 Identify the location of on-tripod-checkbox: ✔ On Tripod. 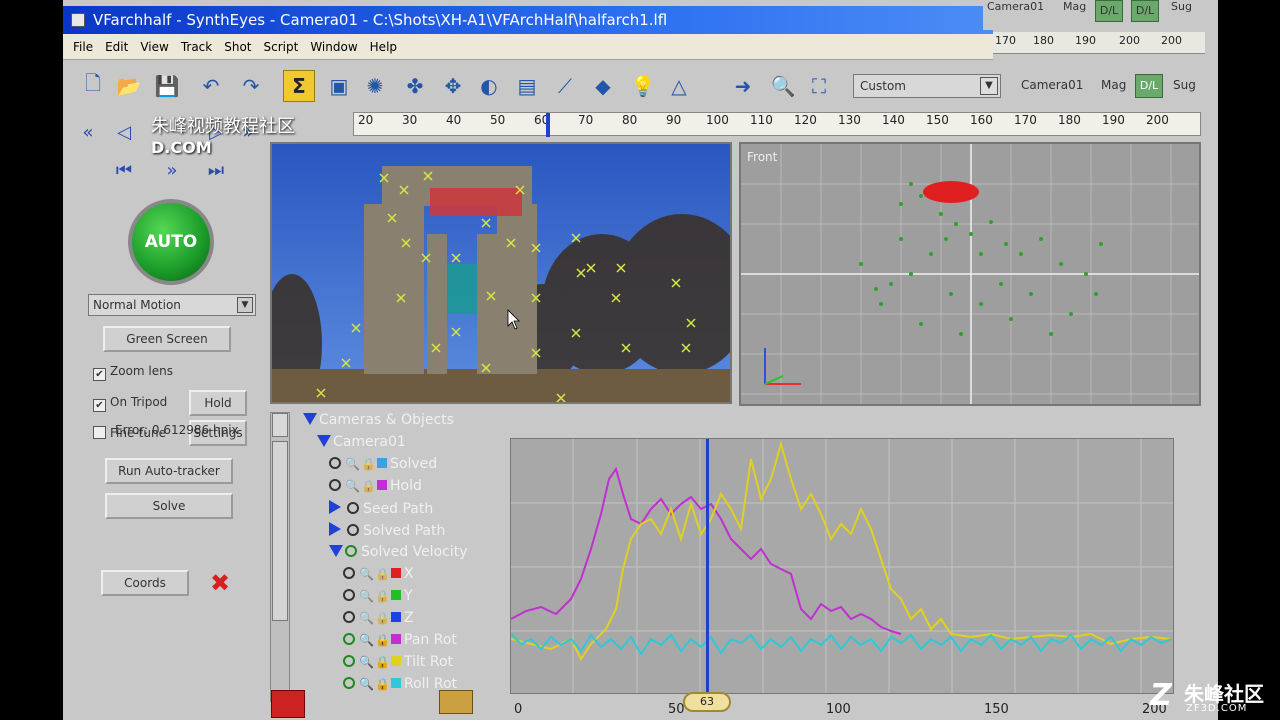
(130, 403).